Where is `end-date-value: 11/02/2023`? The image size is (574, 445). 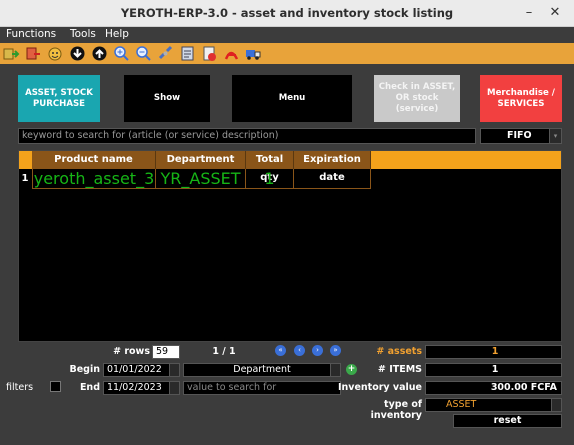
end-date-value: 11/02/2023 is located at coordinates (134, 387).